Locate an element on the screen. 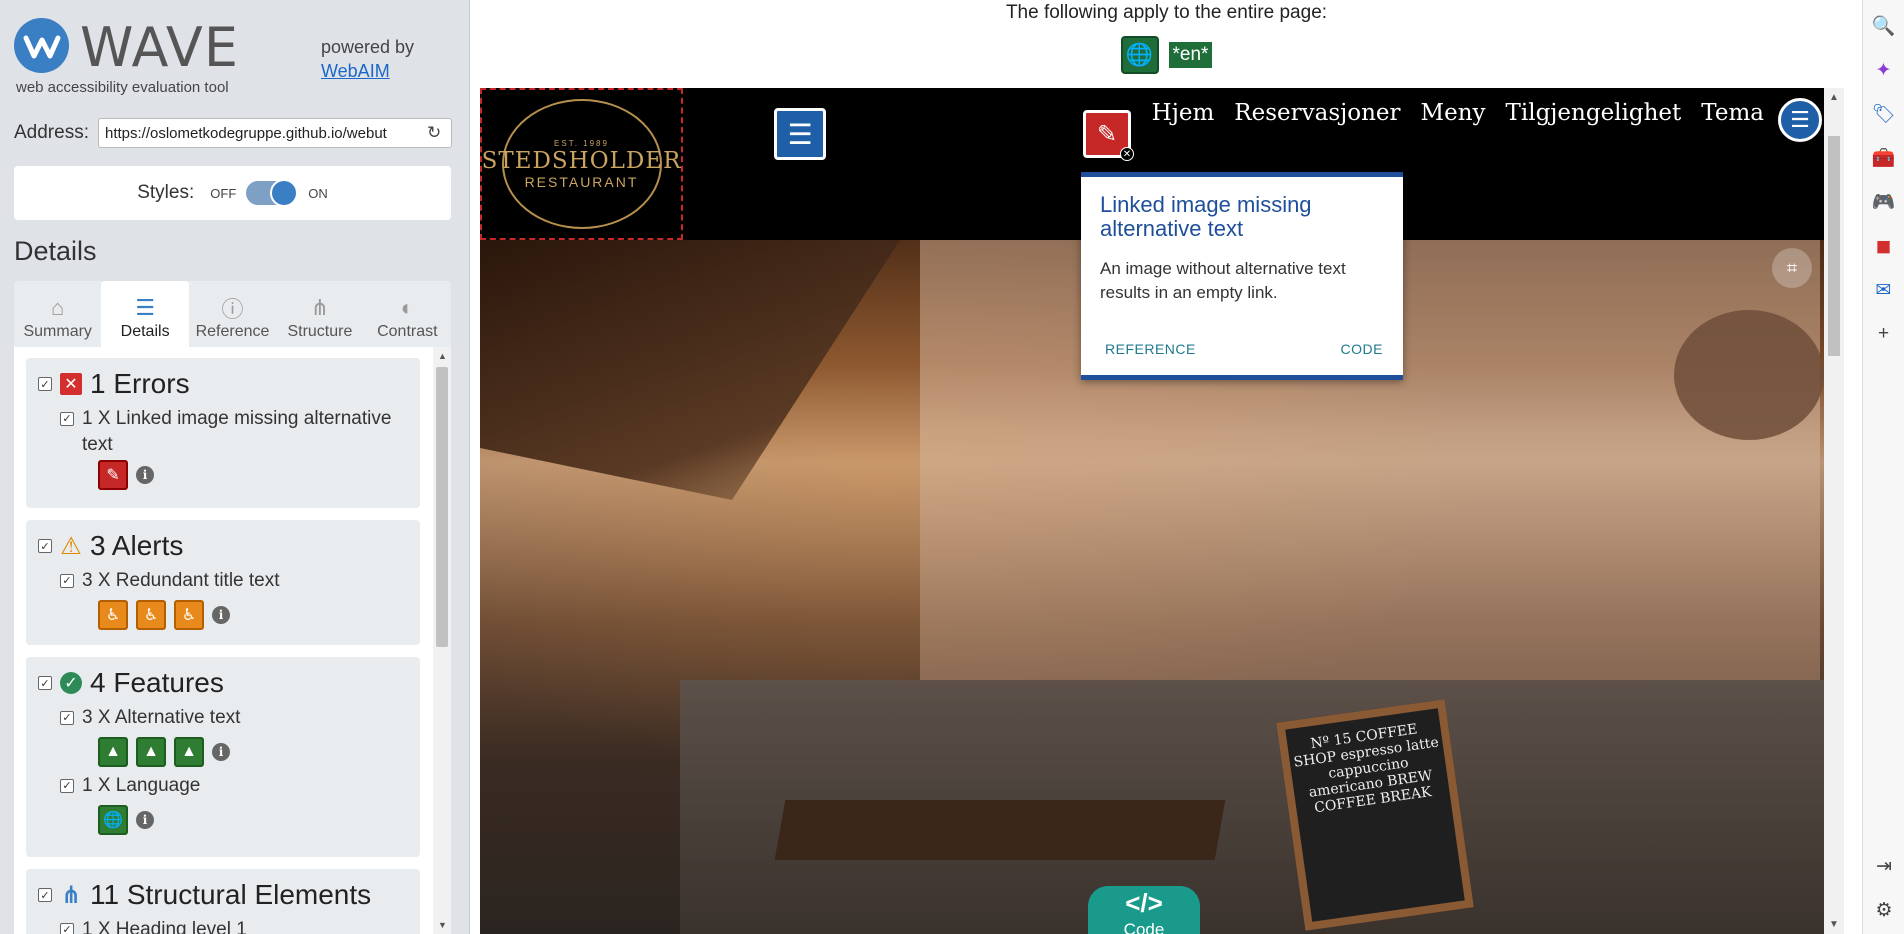 The image size is (1904, 934). outlook-icon: ✉ is located at coordinates (1884, 290).